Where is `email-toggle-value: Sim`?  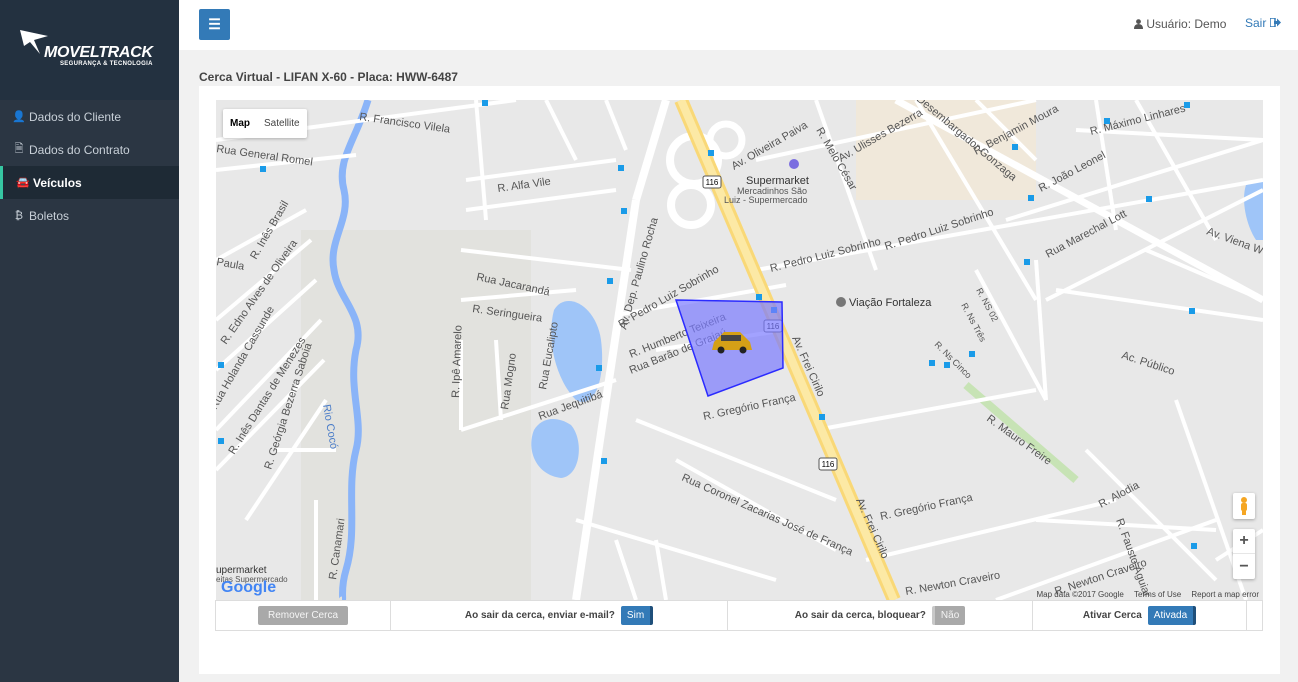 email-toggle-value: Sim is located at coordinates (635, 615).